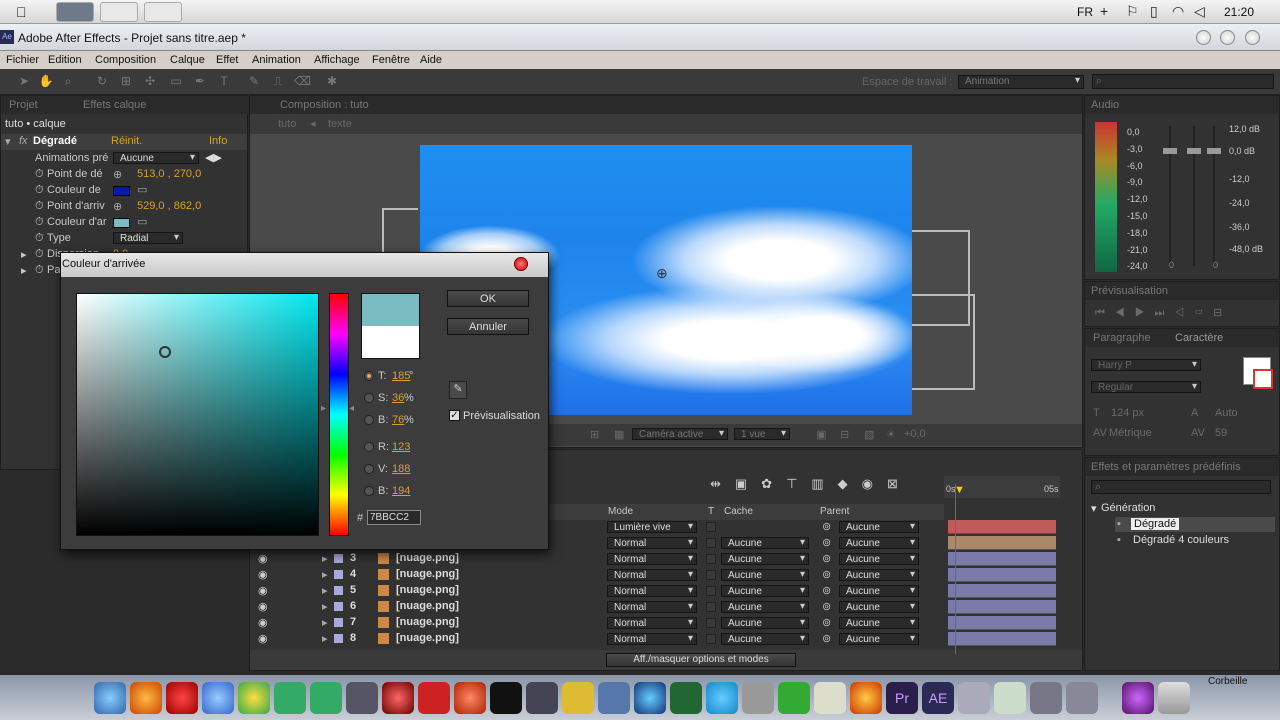  I want to click on hue-arrow-left-icon: ▸, so click(323, 408).